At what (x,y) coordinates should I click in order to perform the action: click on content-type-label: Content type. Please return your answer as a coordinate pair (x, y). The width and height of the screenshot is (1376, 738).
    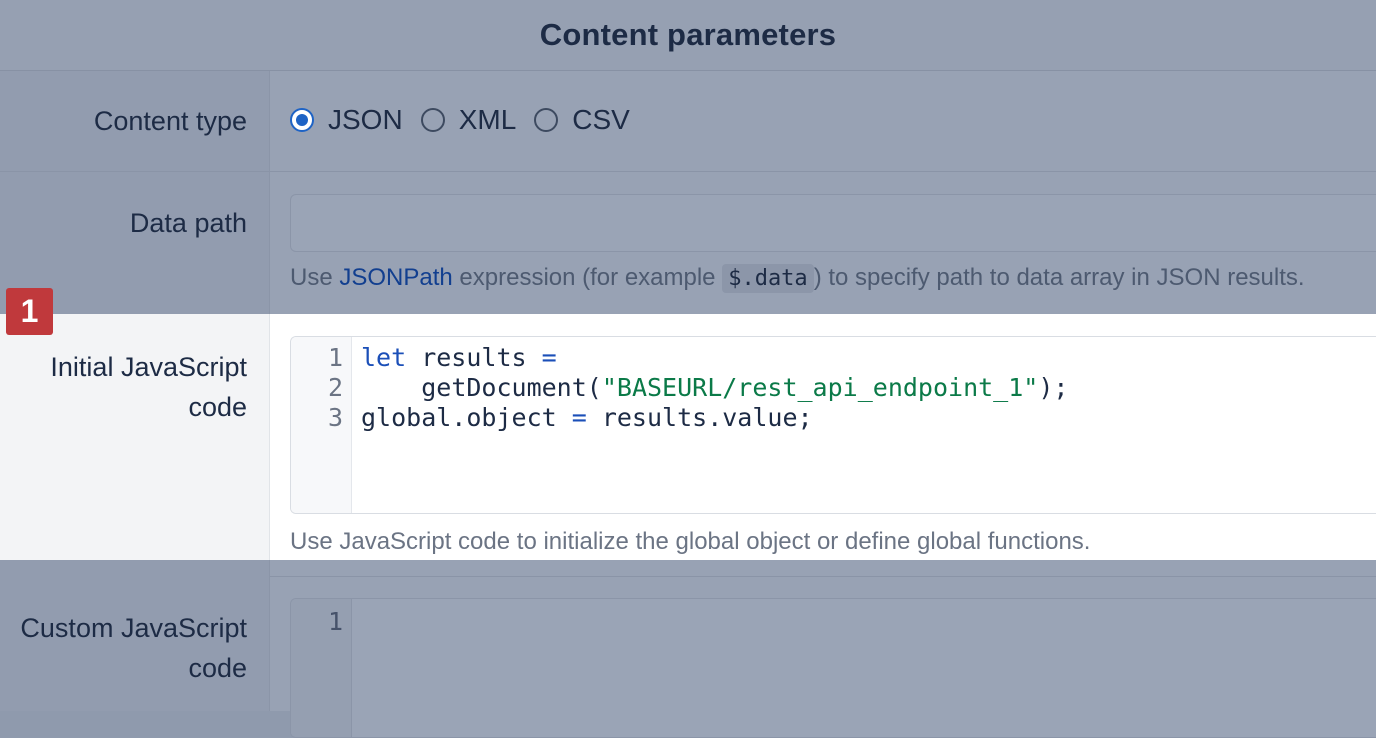
    Looking at the image, I should click on (170, 121).